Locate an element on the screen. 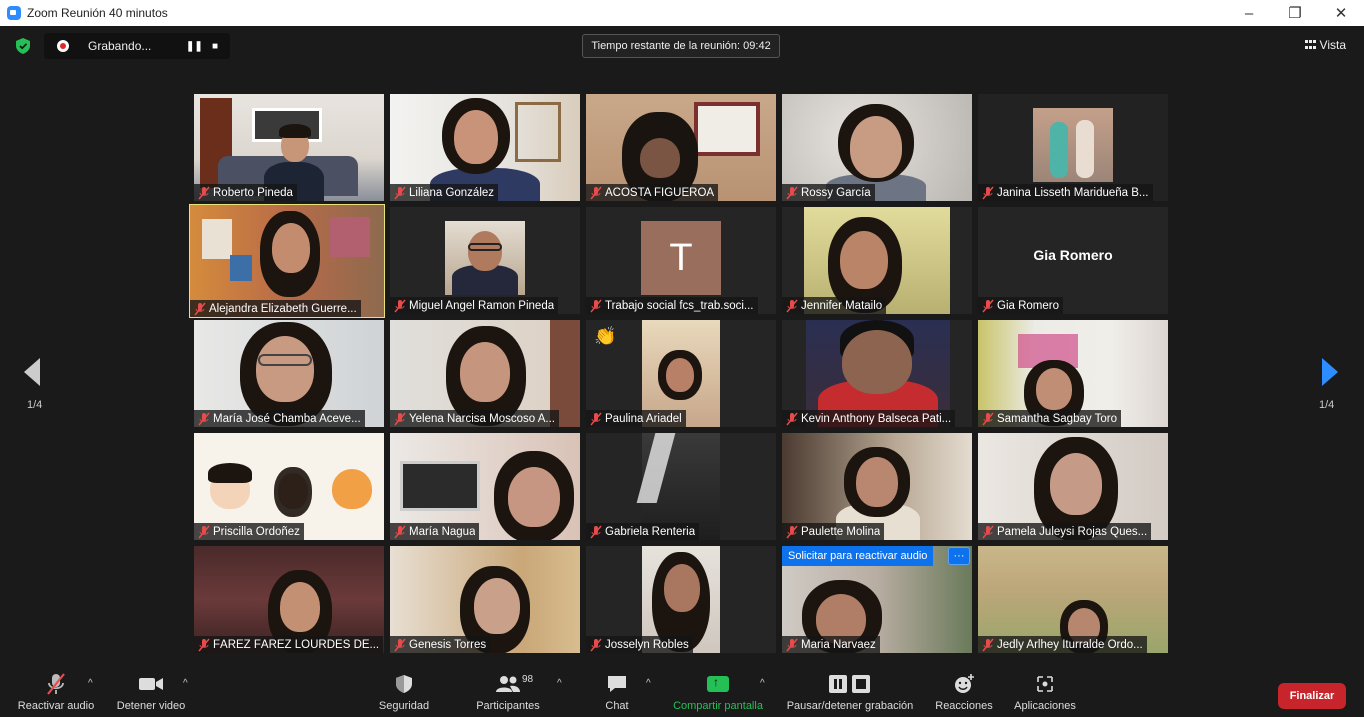  previous-page-arrow-icon is located at coordinates (32, 372).